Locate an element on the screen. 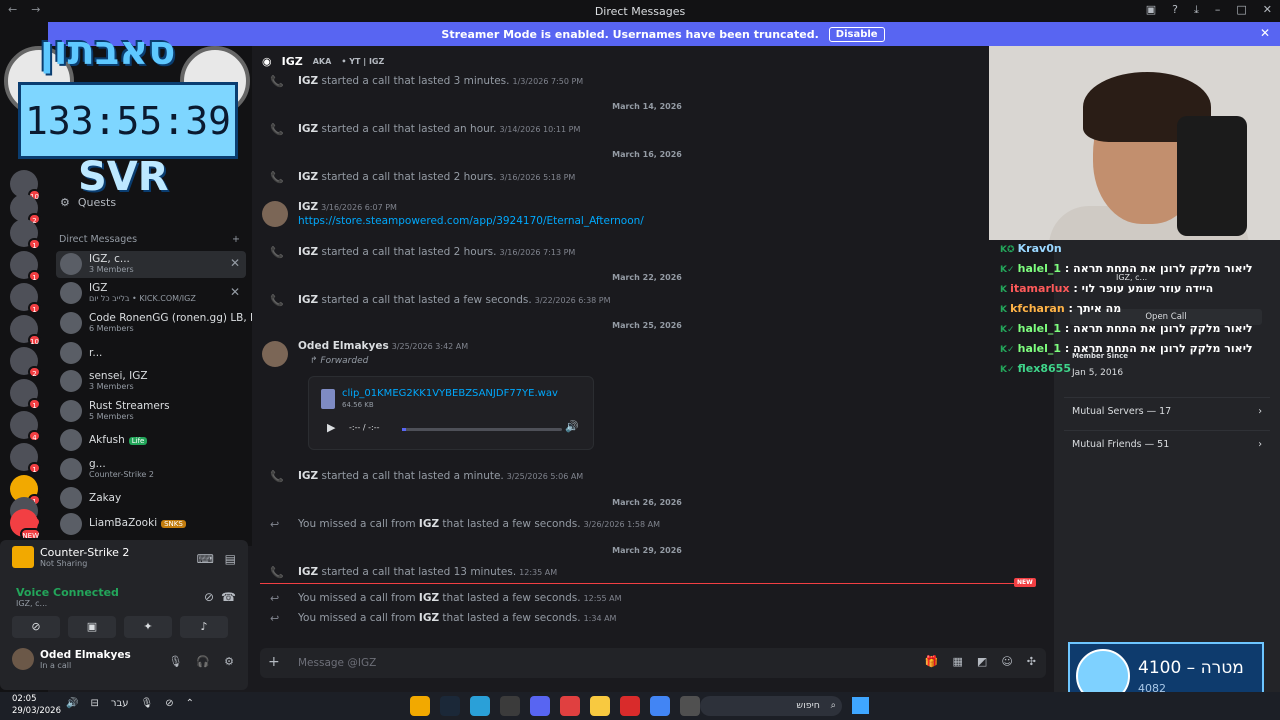 The width and height of the screenshot is (1280, 720). new-server-icon: NEW is located at coordinates (25, 524).